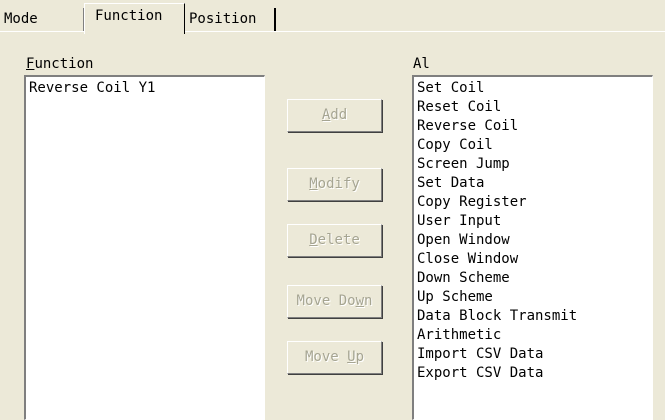  What do you see at coordinates (231, 20) in the screenshot?
I see `tab-position: Position` at bounding box center [231, 20].